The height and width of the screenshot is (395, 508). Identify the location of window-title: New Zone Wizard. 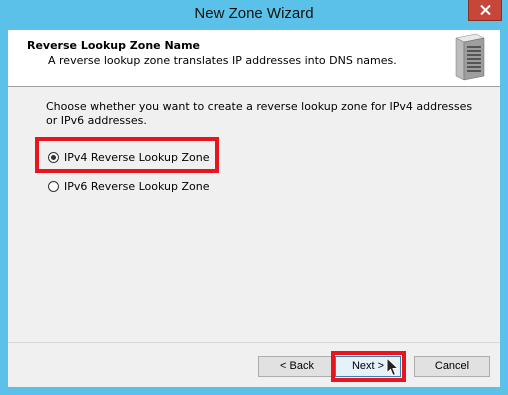
(254, 13).